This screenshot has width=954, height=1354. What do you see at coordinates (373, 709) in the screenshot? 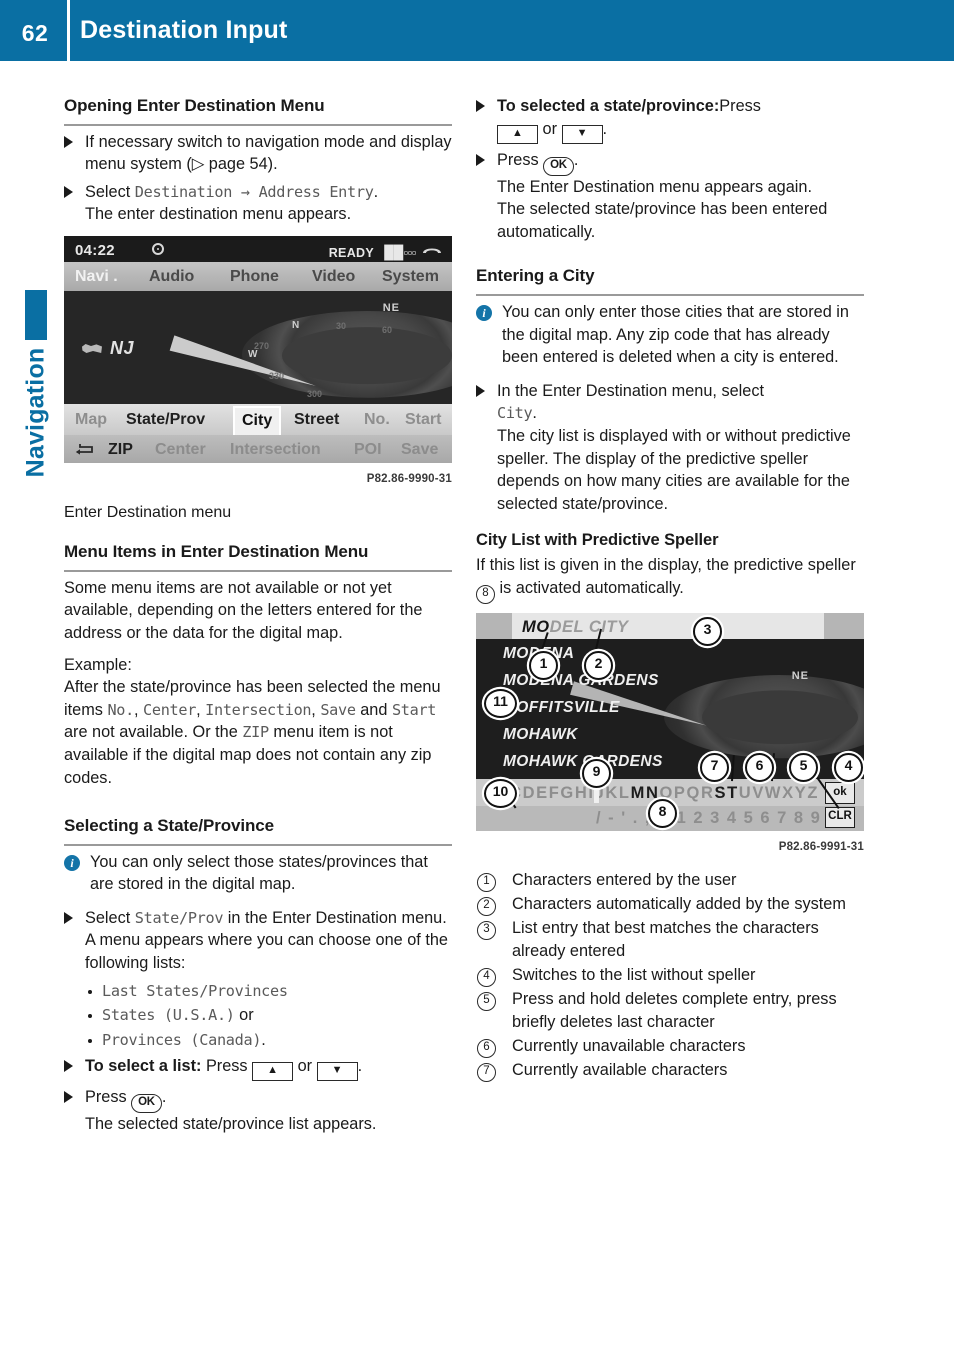
I see `conjunction: and` at bounding box center [373, 709].